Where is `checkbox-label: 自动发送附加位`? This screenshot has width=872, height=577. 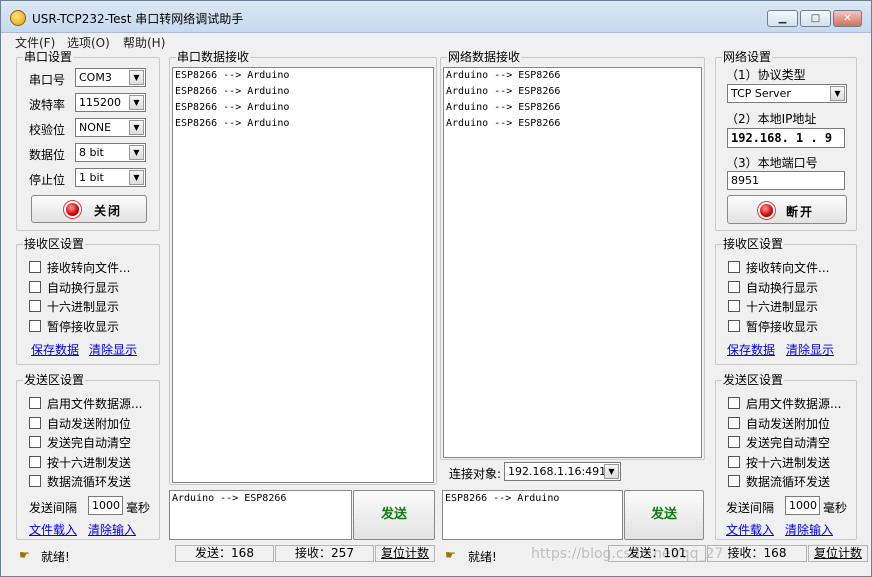
checkbox-label: 自动发送附加位 is located at coordinates (89, 424).